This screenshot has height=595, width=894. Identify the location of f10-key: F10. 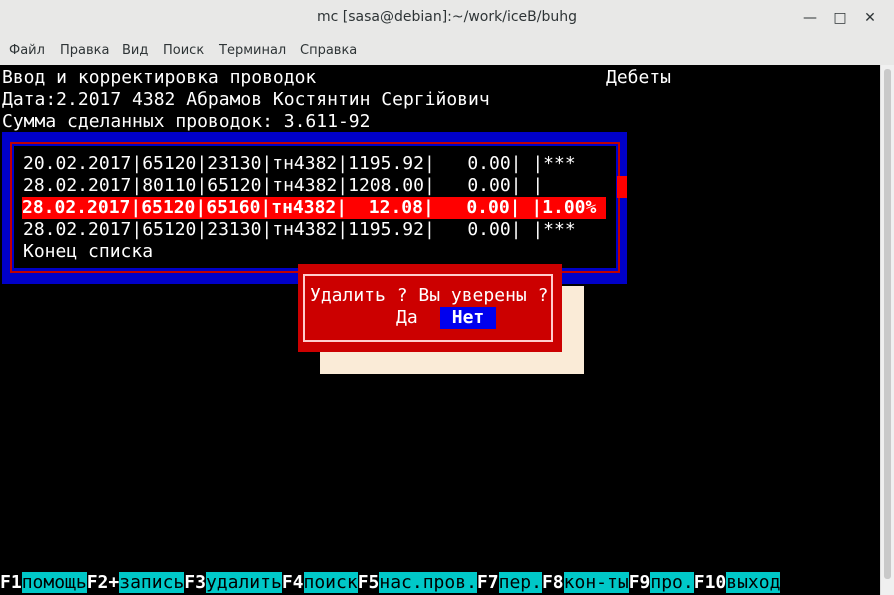
(710, 582).